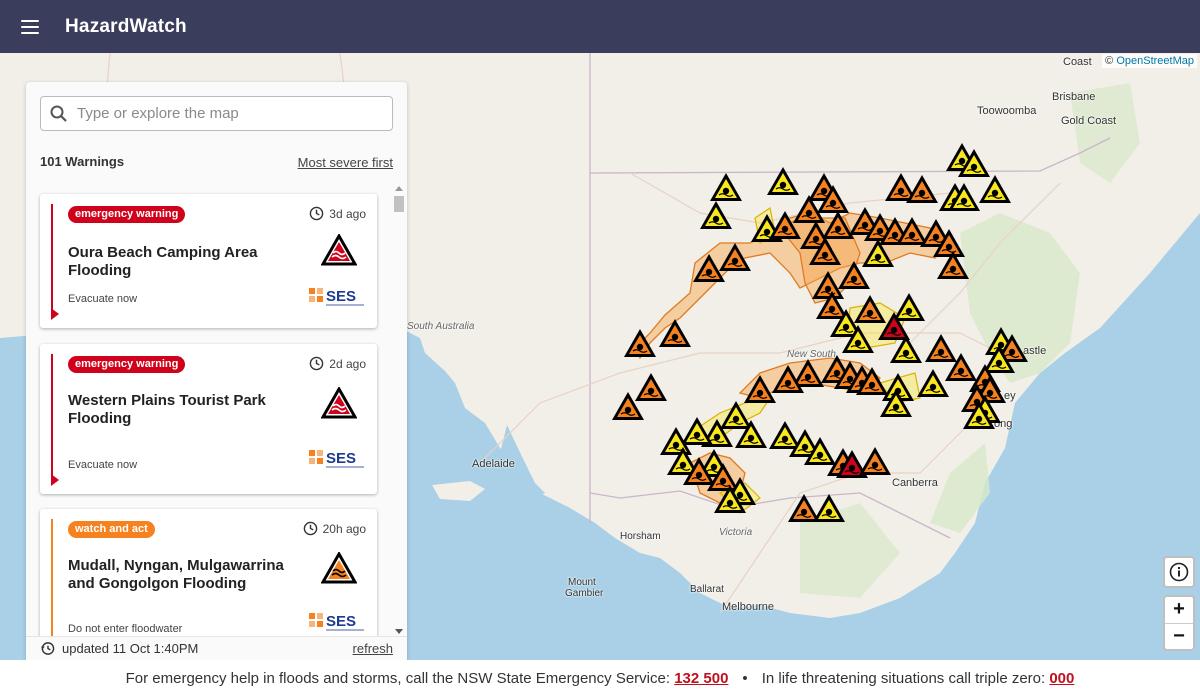 The image size is (1200, 697). Describe the element at coordinates (344, 528) in the screenshot. I see `card-age-text: 20h ago` at that location.